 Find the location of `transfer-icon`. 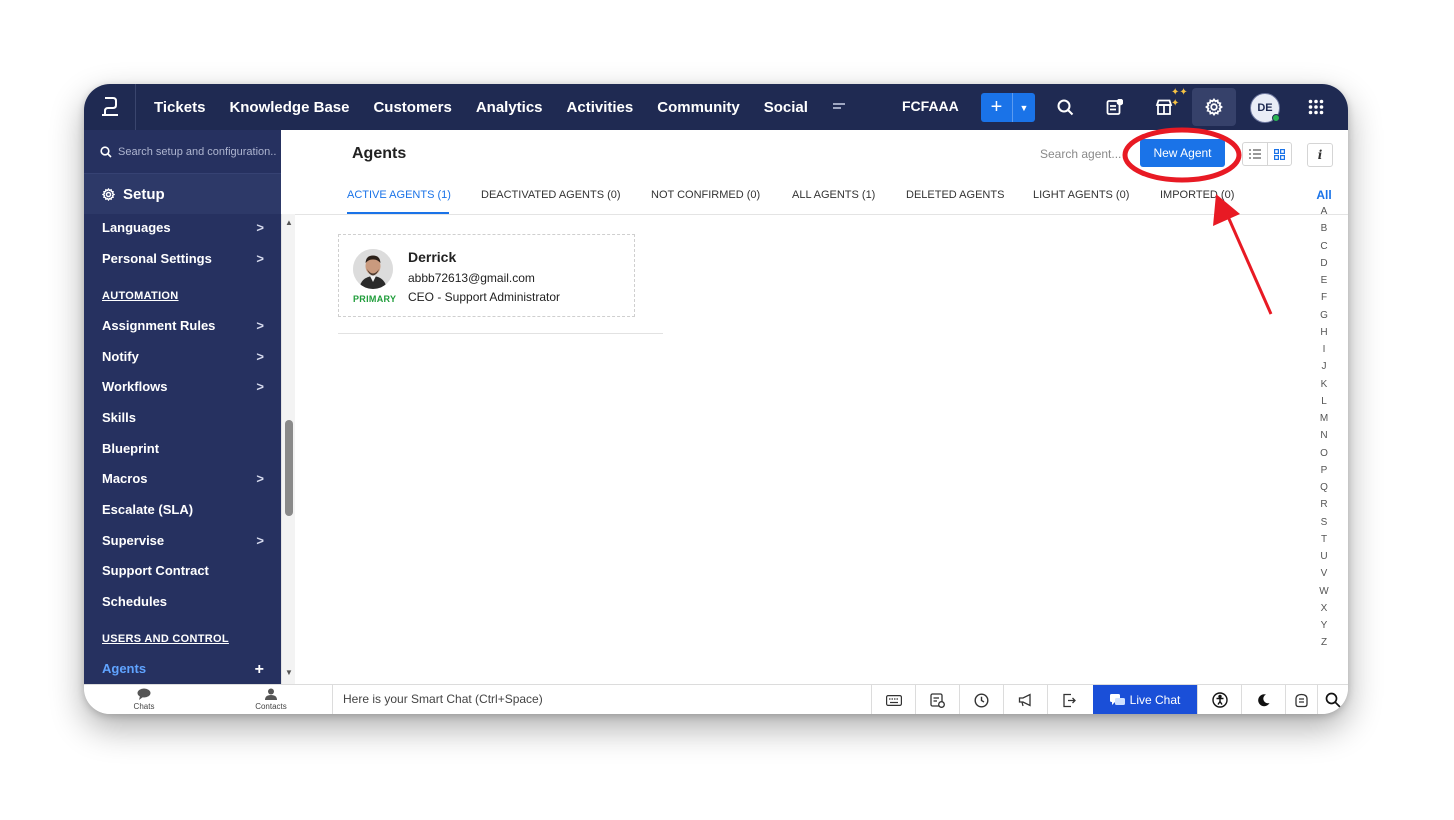

transfer-icon is located at coordinates (1069, 699).